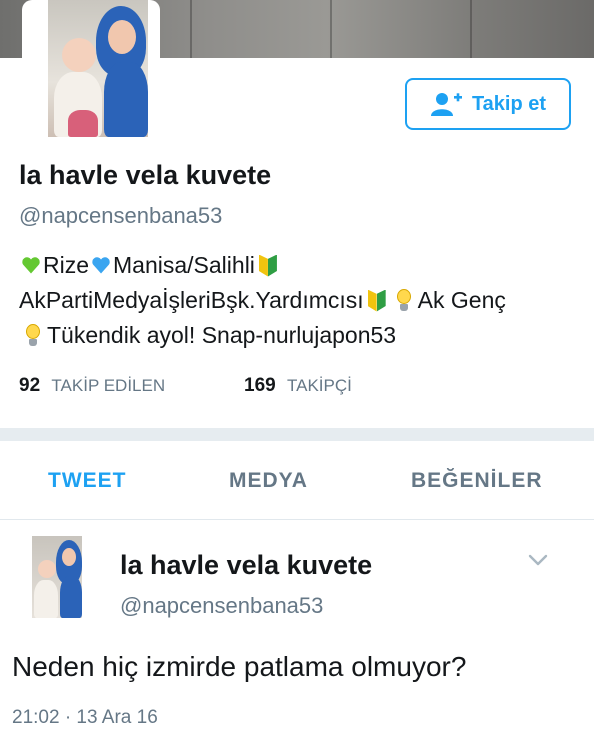 The height and width of the screenshot is (744, 594). I want to click on following-stat: 92 TAKİP EDİLEN, so click(131, 386).